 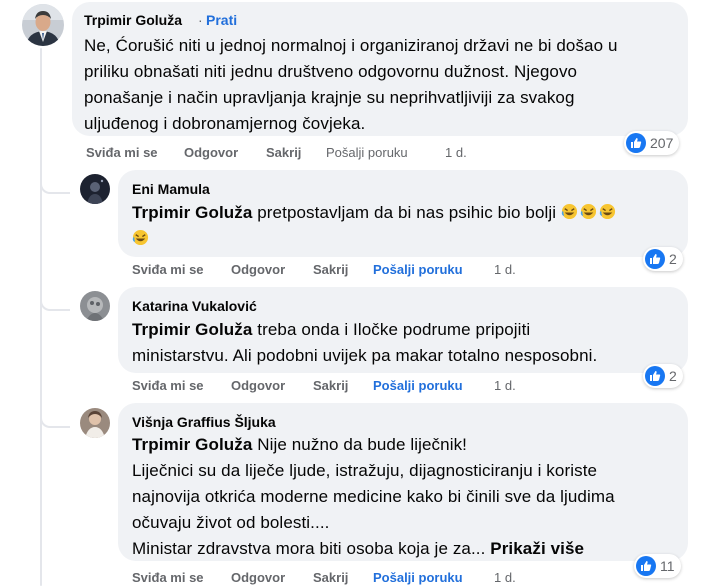 I want to click on comment-line: Nije nužno da bude liječnik!, so click(x=360, y=444).